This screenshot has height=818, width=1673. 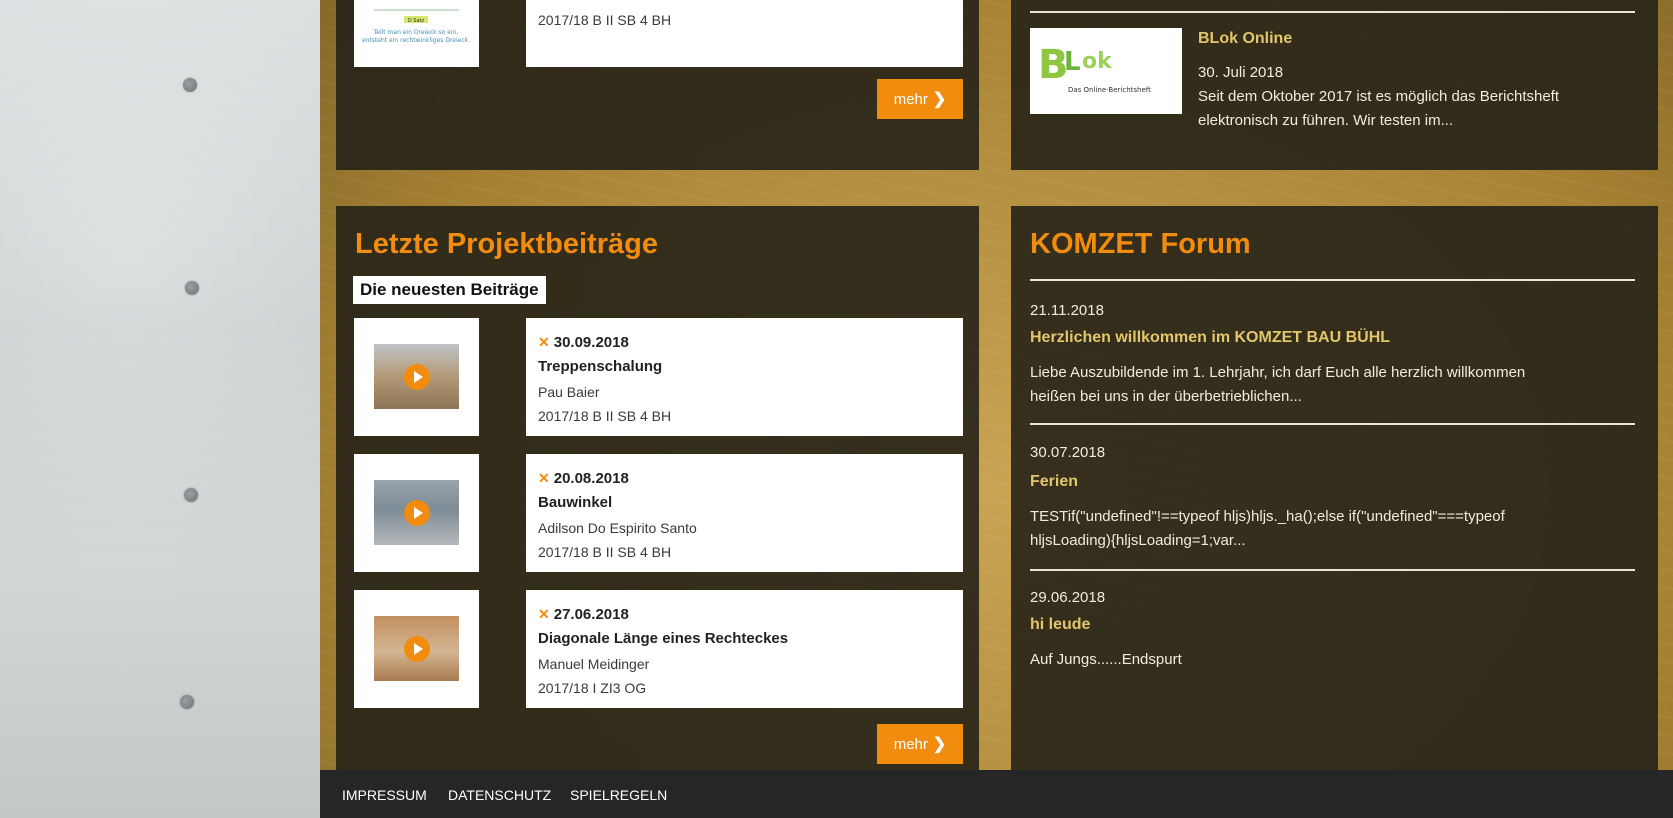 What do you see at coordinates (996, 794) in the screenshot?
I see `footer: IMPRESSUM DATENSCHUTZ SPIELREGELN` at bounding box center [996, 794].